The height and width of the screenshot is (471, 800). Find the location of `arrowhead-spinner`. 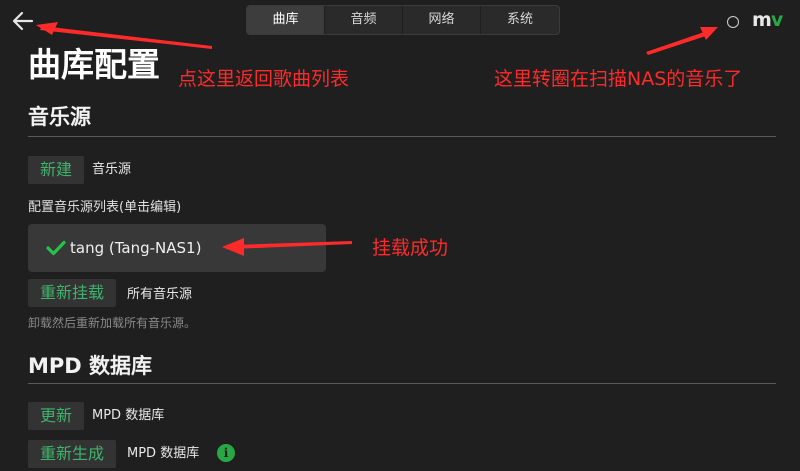

arrowhead-spinner is located at coordinates (709, 33).